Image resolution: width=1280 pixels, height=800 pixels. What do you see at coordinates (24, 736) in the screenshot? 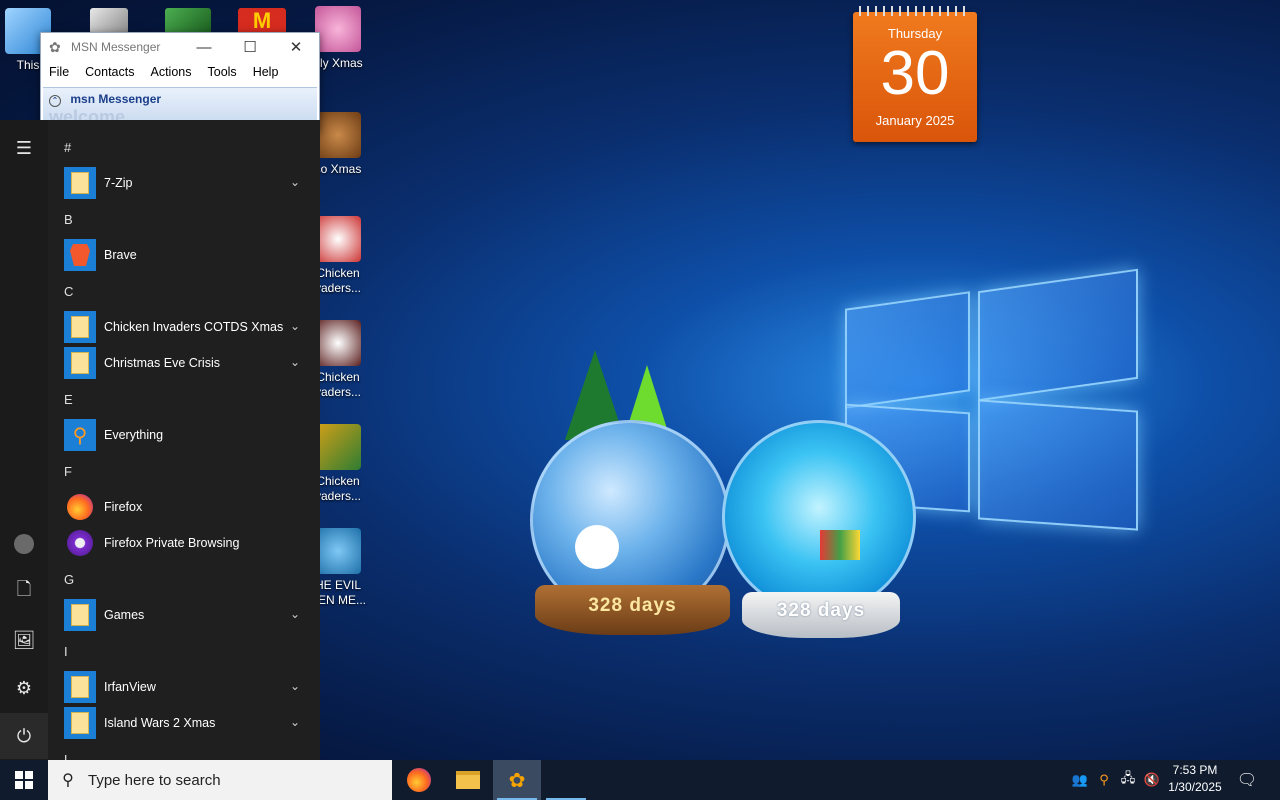
I see `power-icon: ⏻` at bounding box center [24, 736].